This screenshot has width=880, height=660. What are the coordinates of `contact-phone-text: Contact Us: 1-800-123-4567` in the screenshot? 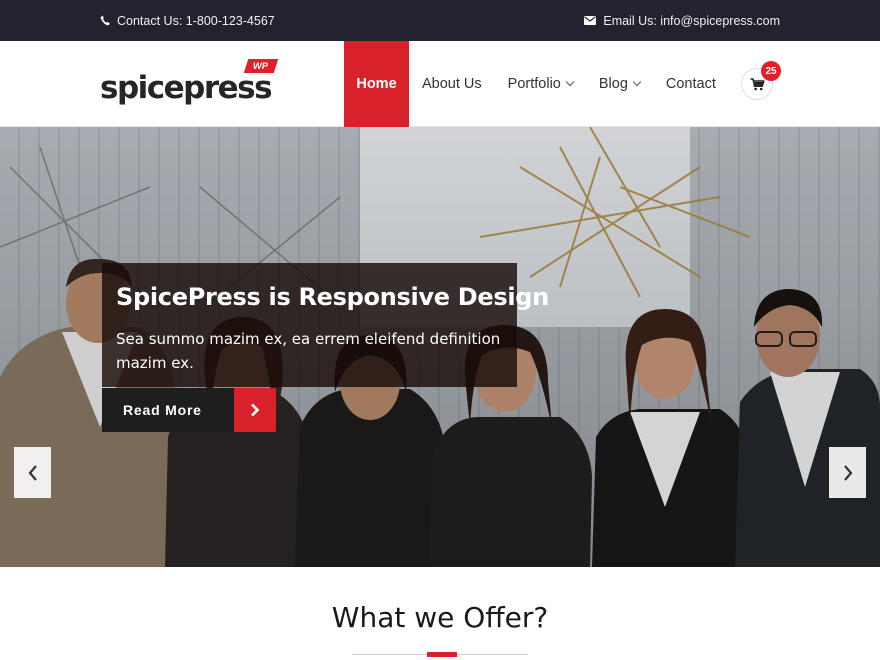 It's located at (196, 20).